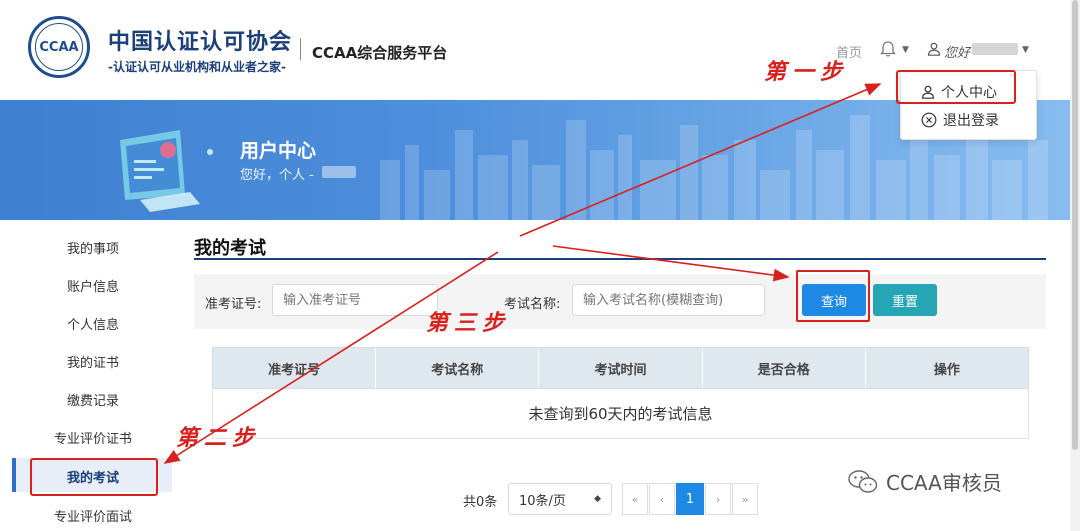 The height and width of the screenshot is (531, 1080). What do you see at coordinates (93, 323) in the screenshot?
I see `sidebar-item-personal-info: 个人信息` at bounding box center [93, 323].